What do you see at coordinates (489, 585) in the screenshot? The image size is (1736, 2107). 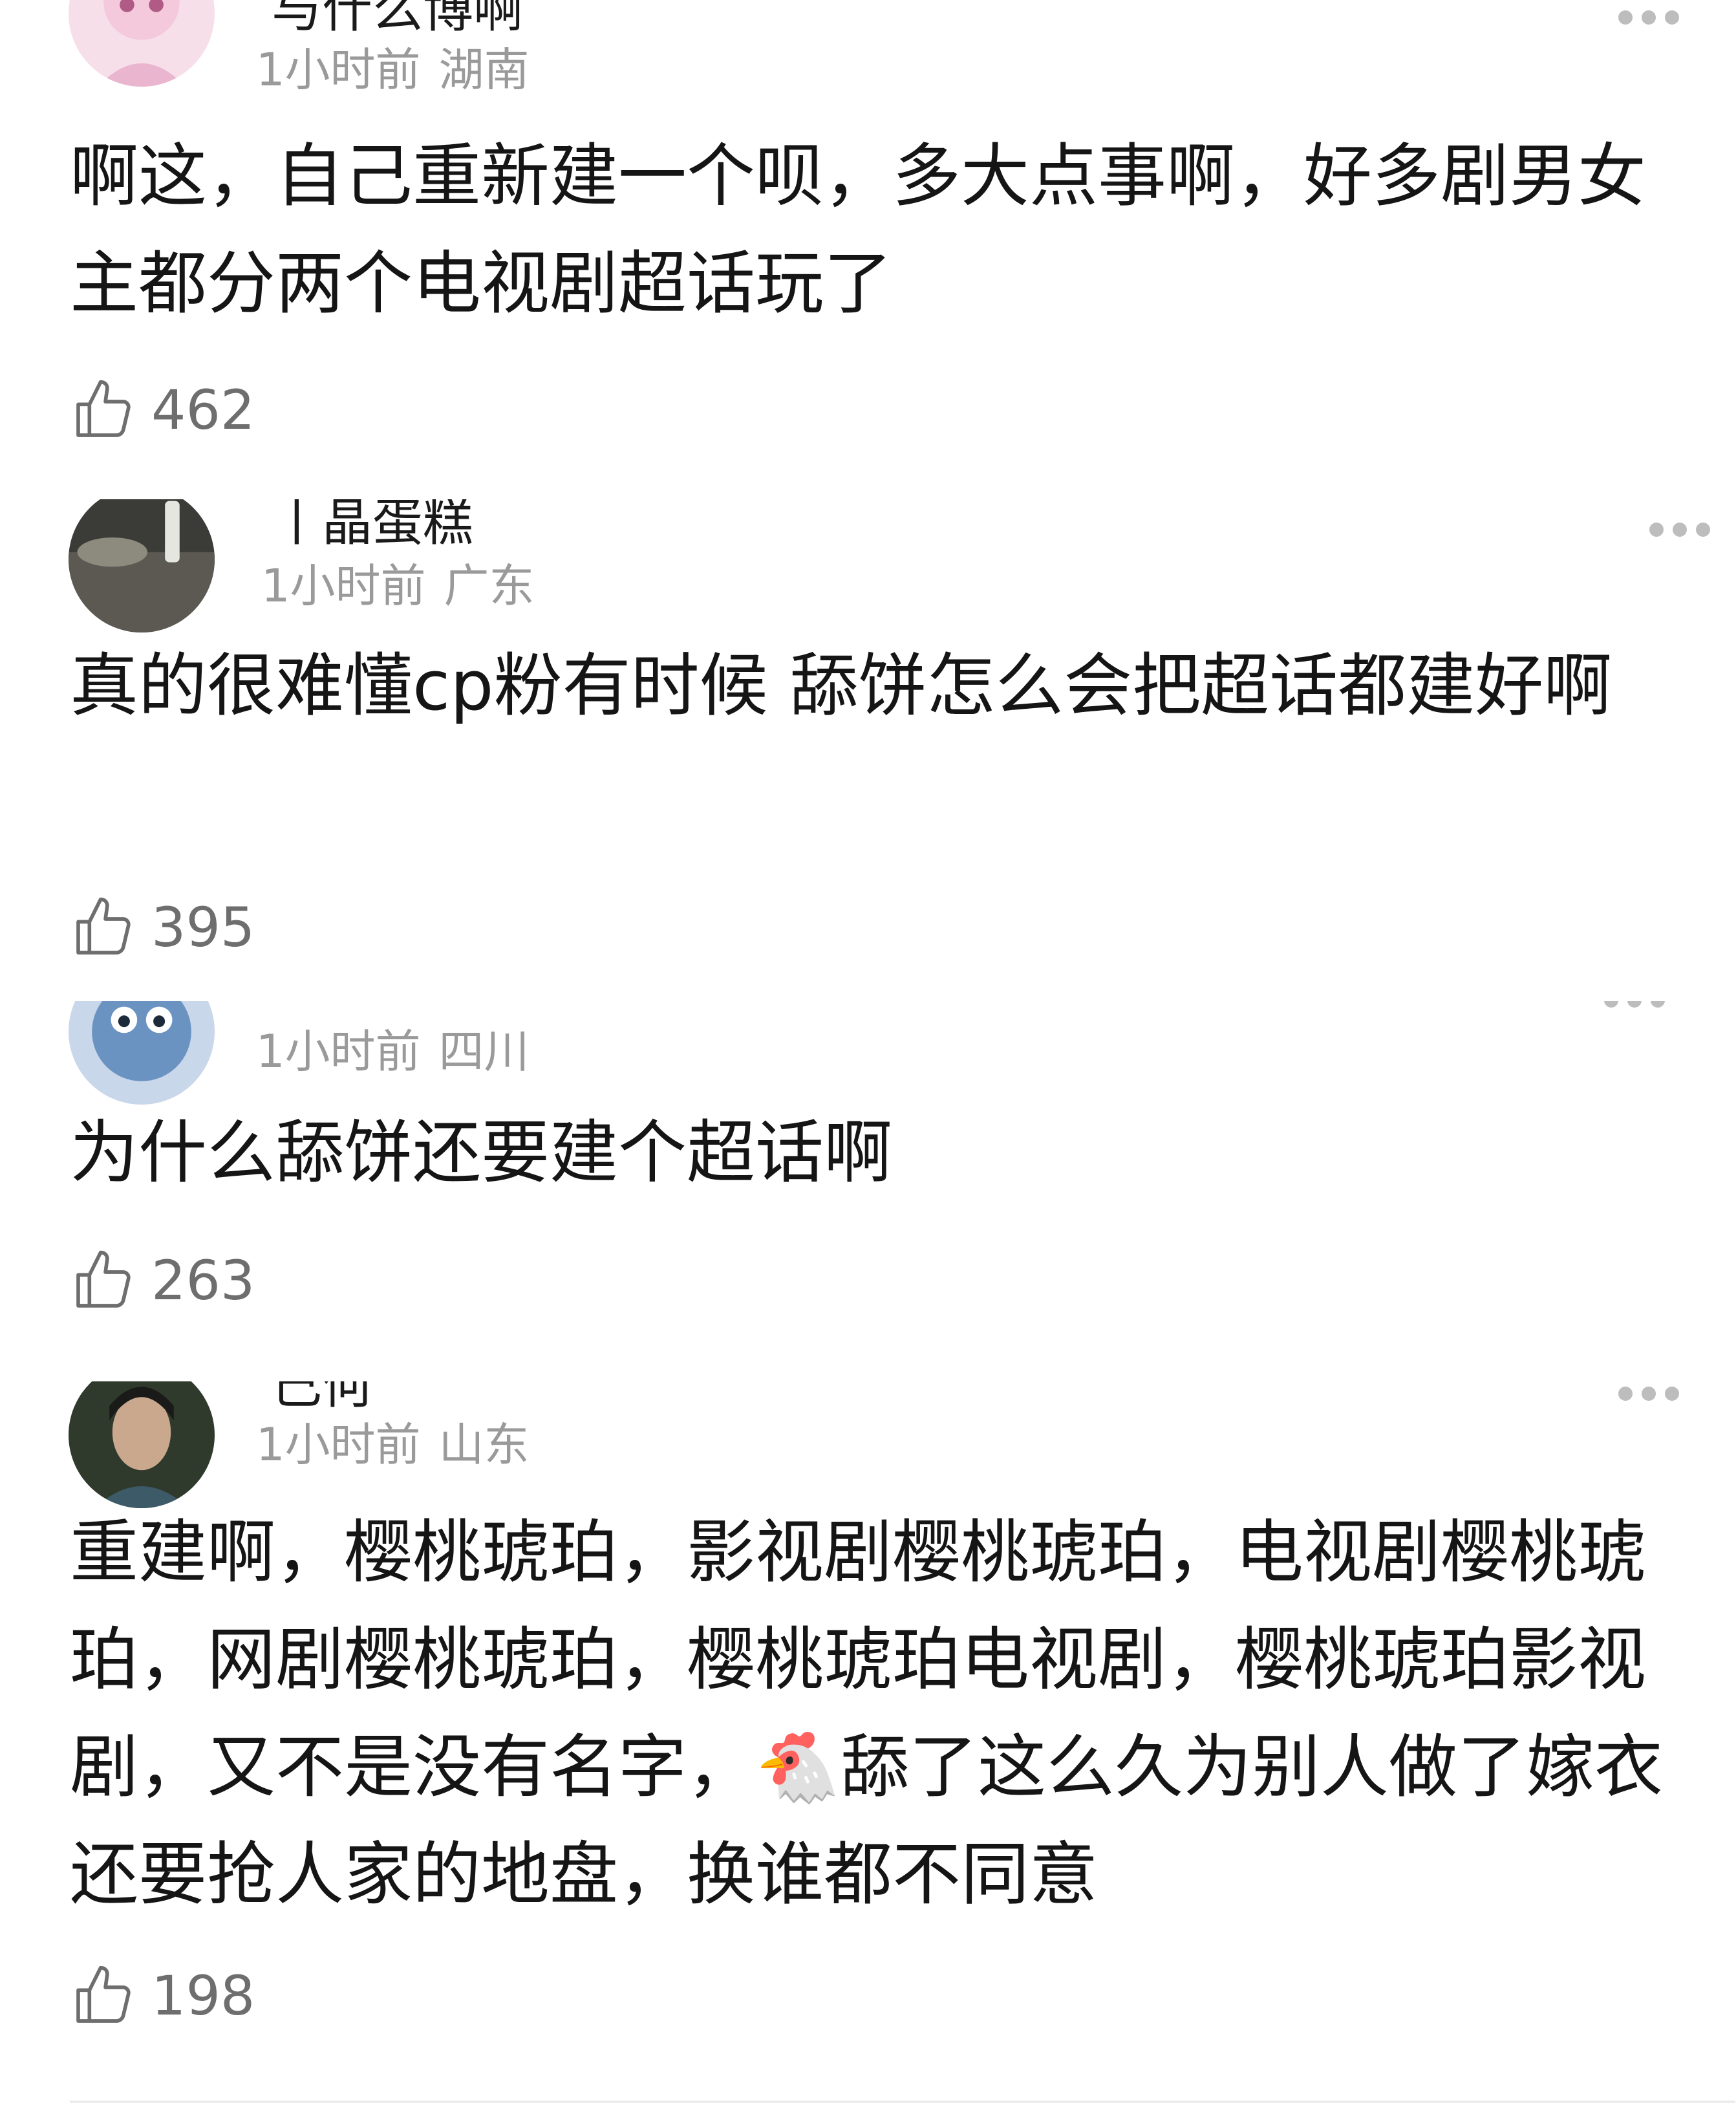 I see `comment-location: 广东` at bounding box center [489, 585].